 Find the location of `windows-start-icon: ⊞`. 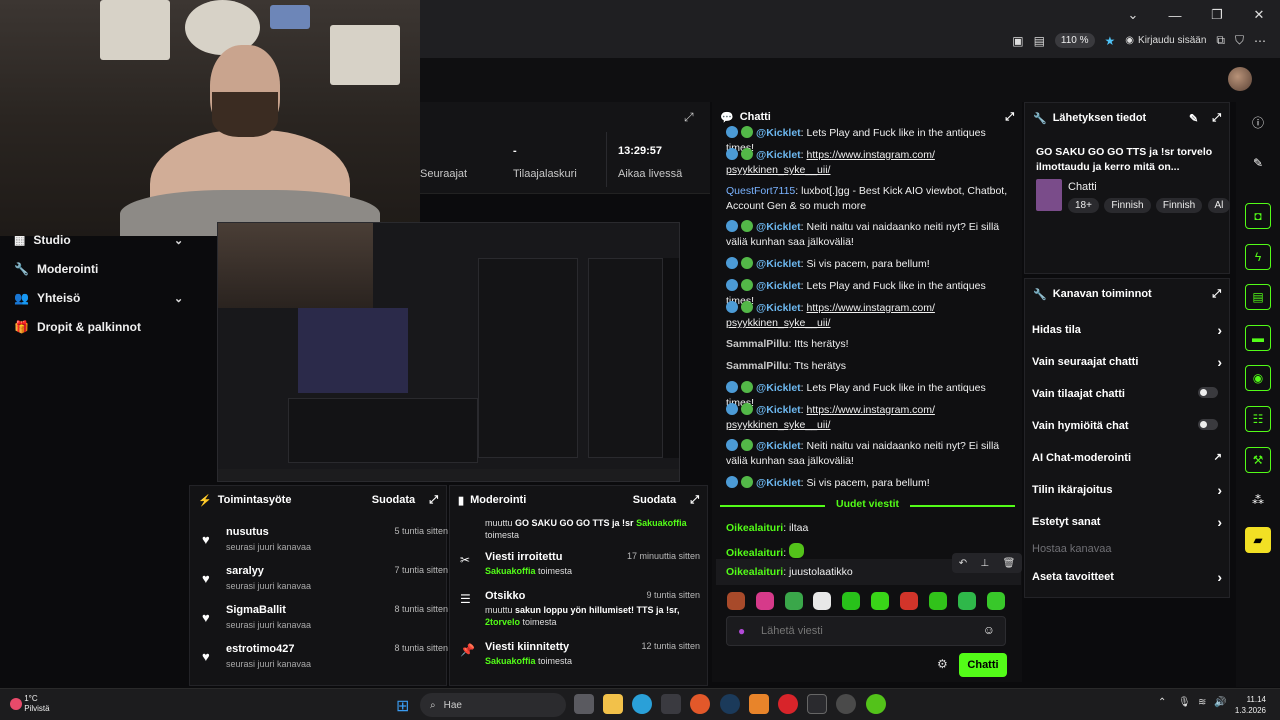

windows-start-icon: ⊞ is located at coordinates (402, 706).